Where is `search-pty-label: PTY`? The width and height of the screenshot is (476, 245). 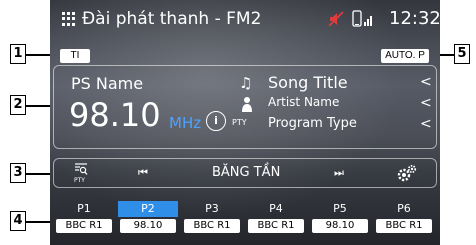 search-pty-label: PTY is located at coordinates (79, 180).